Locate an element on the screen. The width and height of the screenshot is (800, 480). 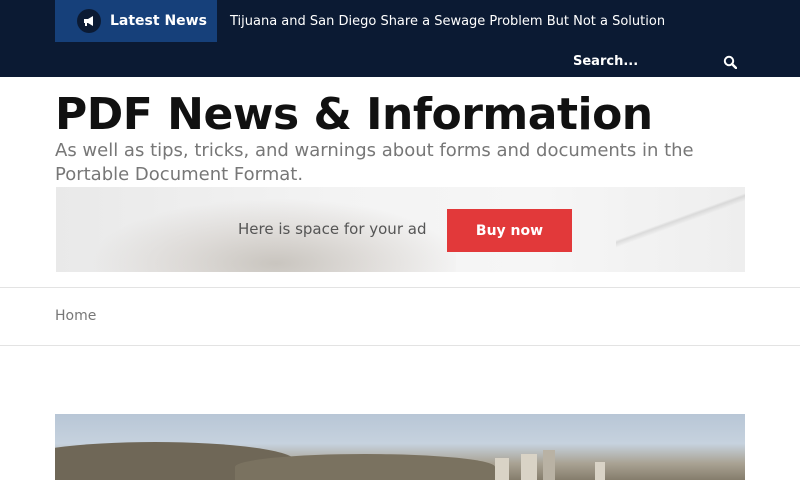
latest-news-box: Latest News is located at coordinates (136, 21).